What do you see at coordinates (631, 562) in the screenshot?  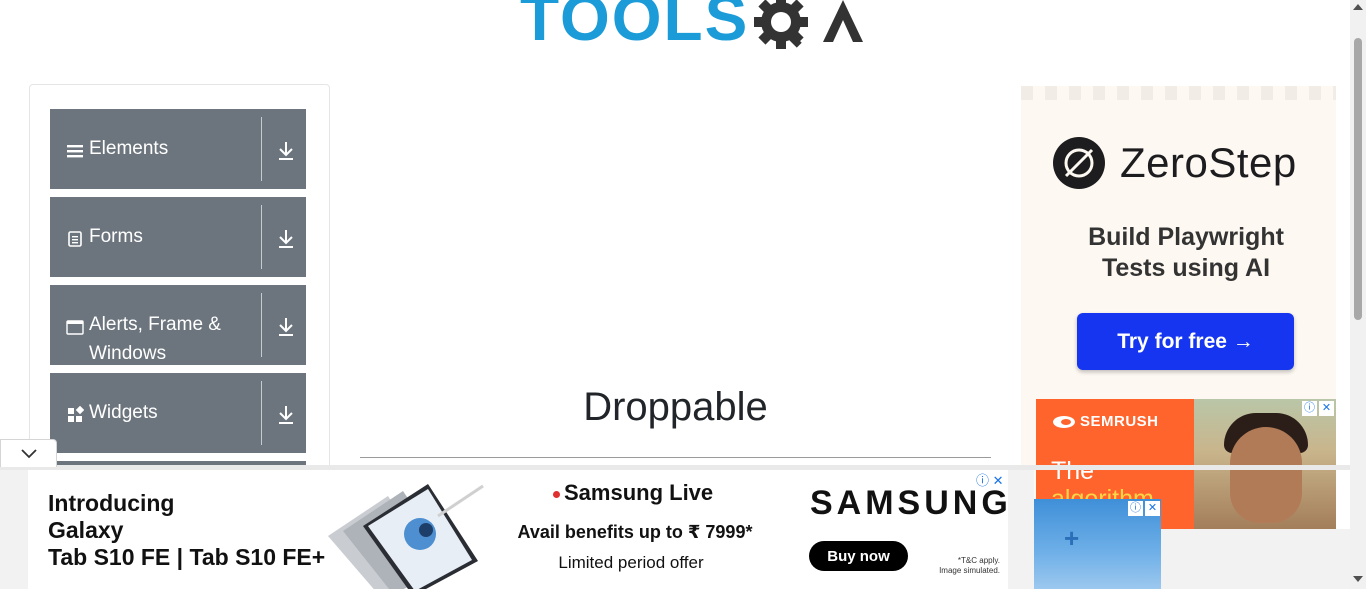 I see `samsung-limited: Limited period offer` at bounding box center [631, 562].